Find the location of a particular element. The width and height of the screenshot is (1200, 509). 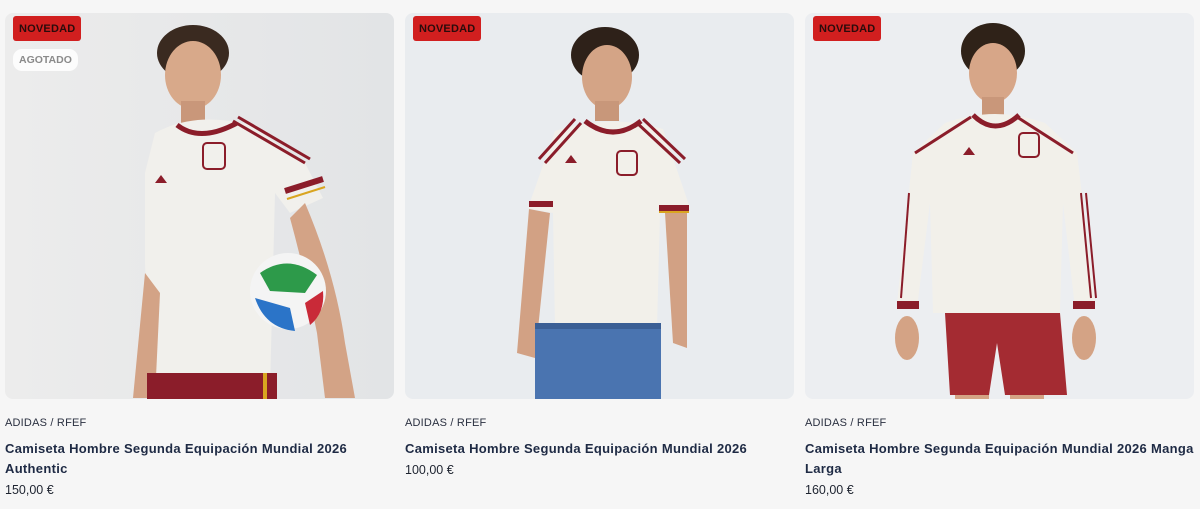

soldout-badge: AGOTADO is located at coordinates (45, 60).